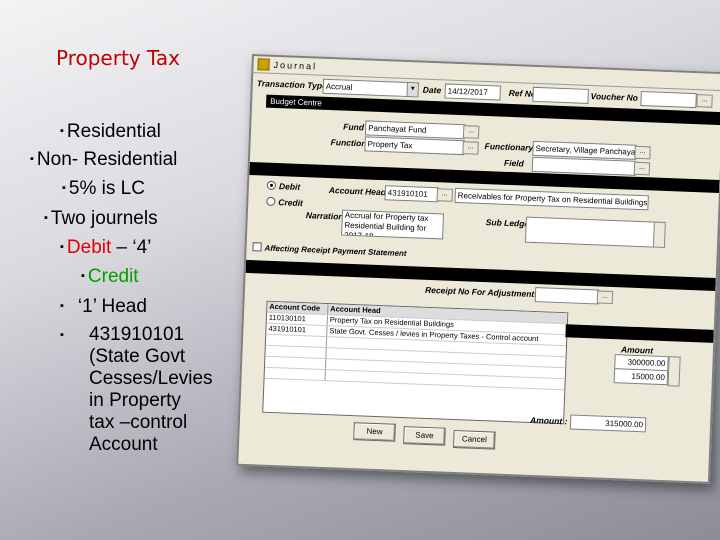 This screenshot has width=720, height=540. I want to click on function-label: Function, so click(348, 143).